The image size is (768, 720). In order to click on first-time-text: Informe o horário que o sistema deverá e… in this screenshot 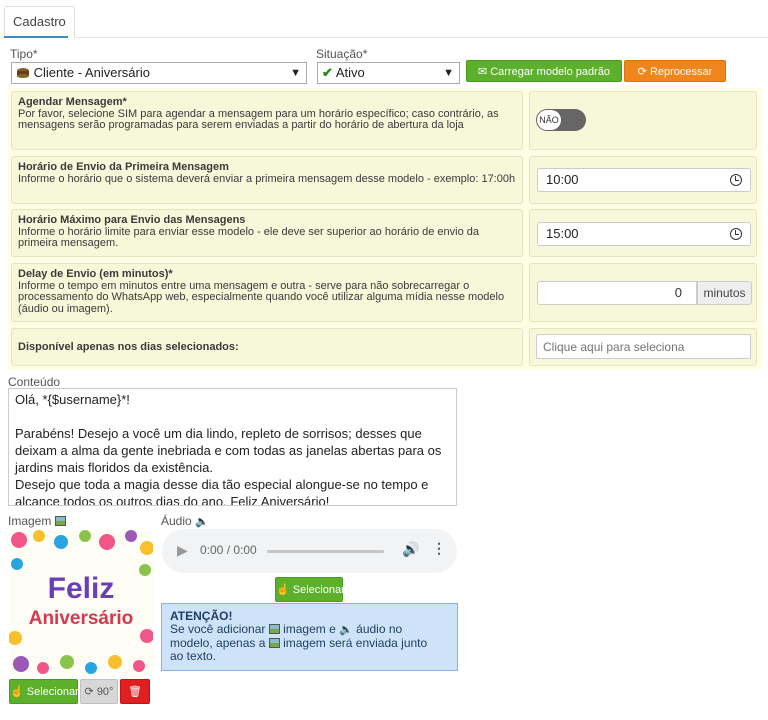, I will do `click(267, 178)`.